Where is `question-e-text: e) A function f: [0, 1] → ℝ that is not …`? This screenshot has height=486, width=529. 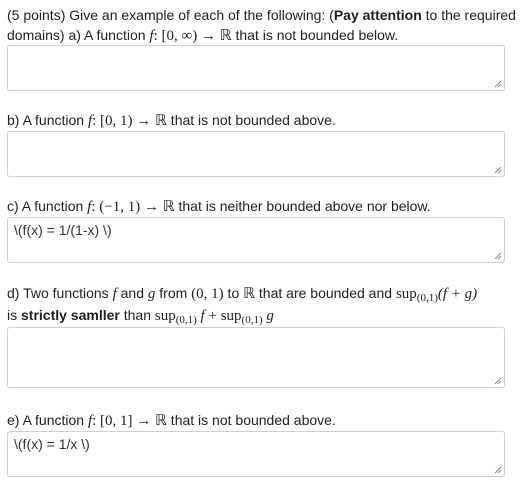 question-e-text: e) A function f: [0, 1] → ℝ that is not … is located at coordinates (171, 420).